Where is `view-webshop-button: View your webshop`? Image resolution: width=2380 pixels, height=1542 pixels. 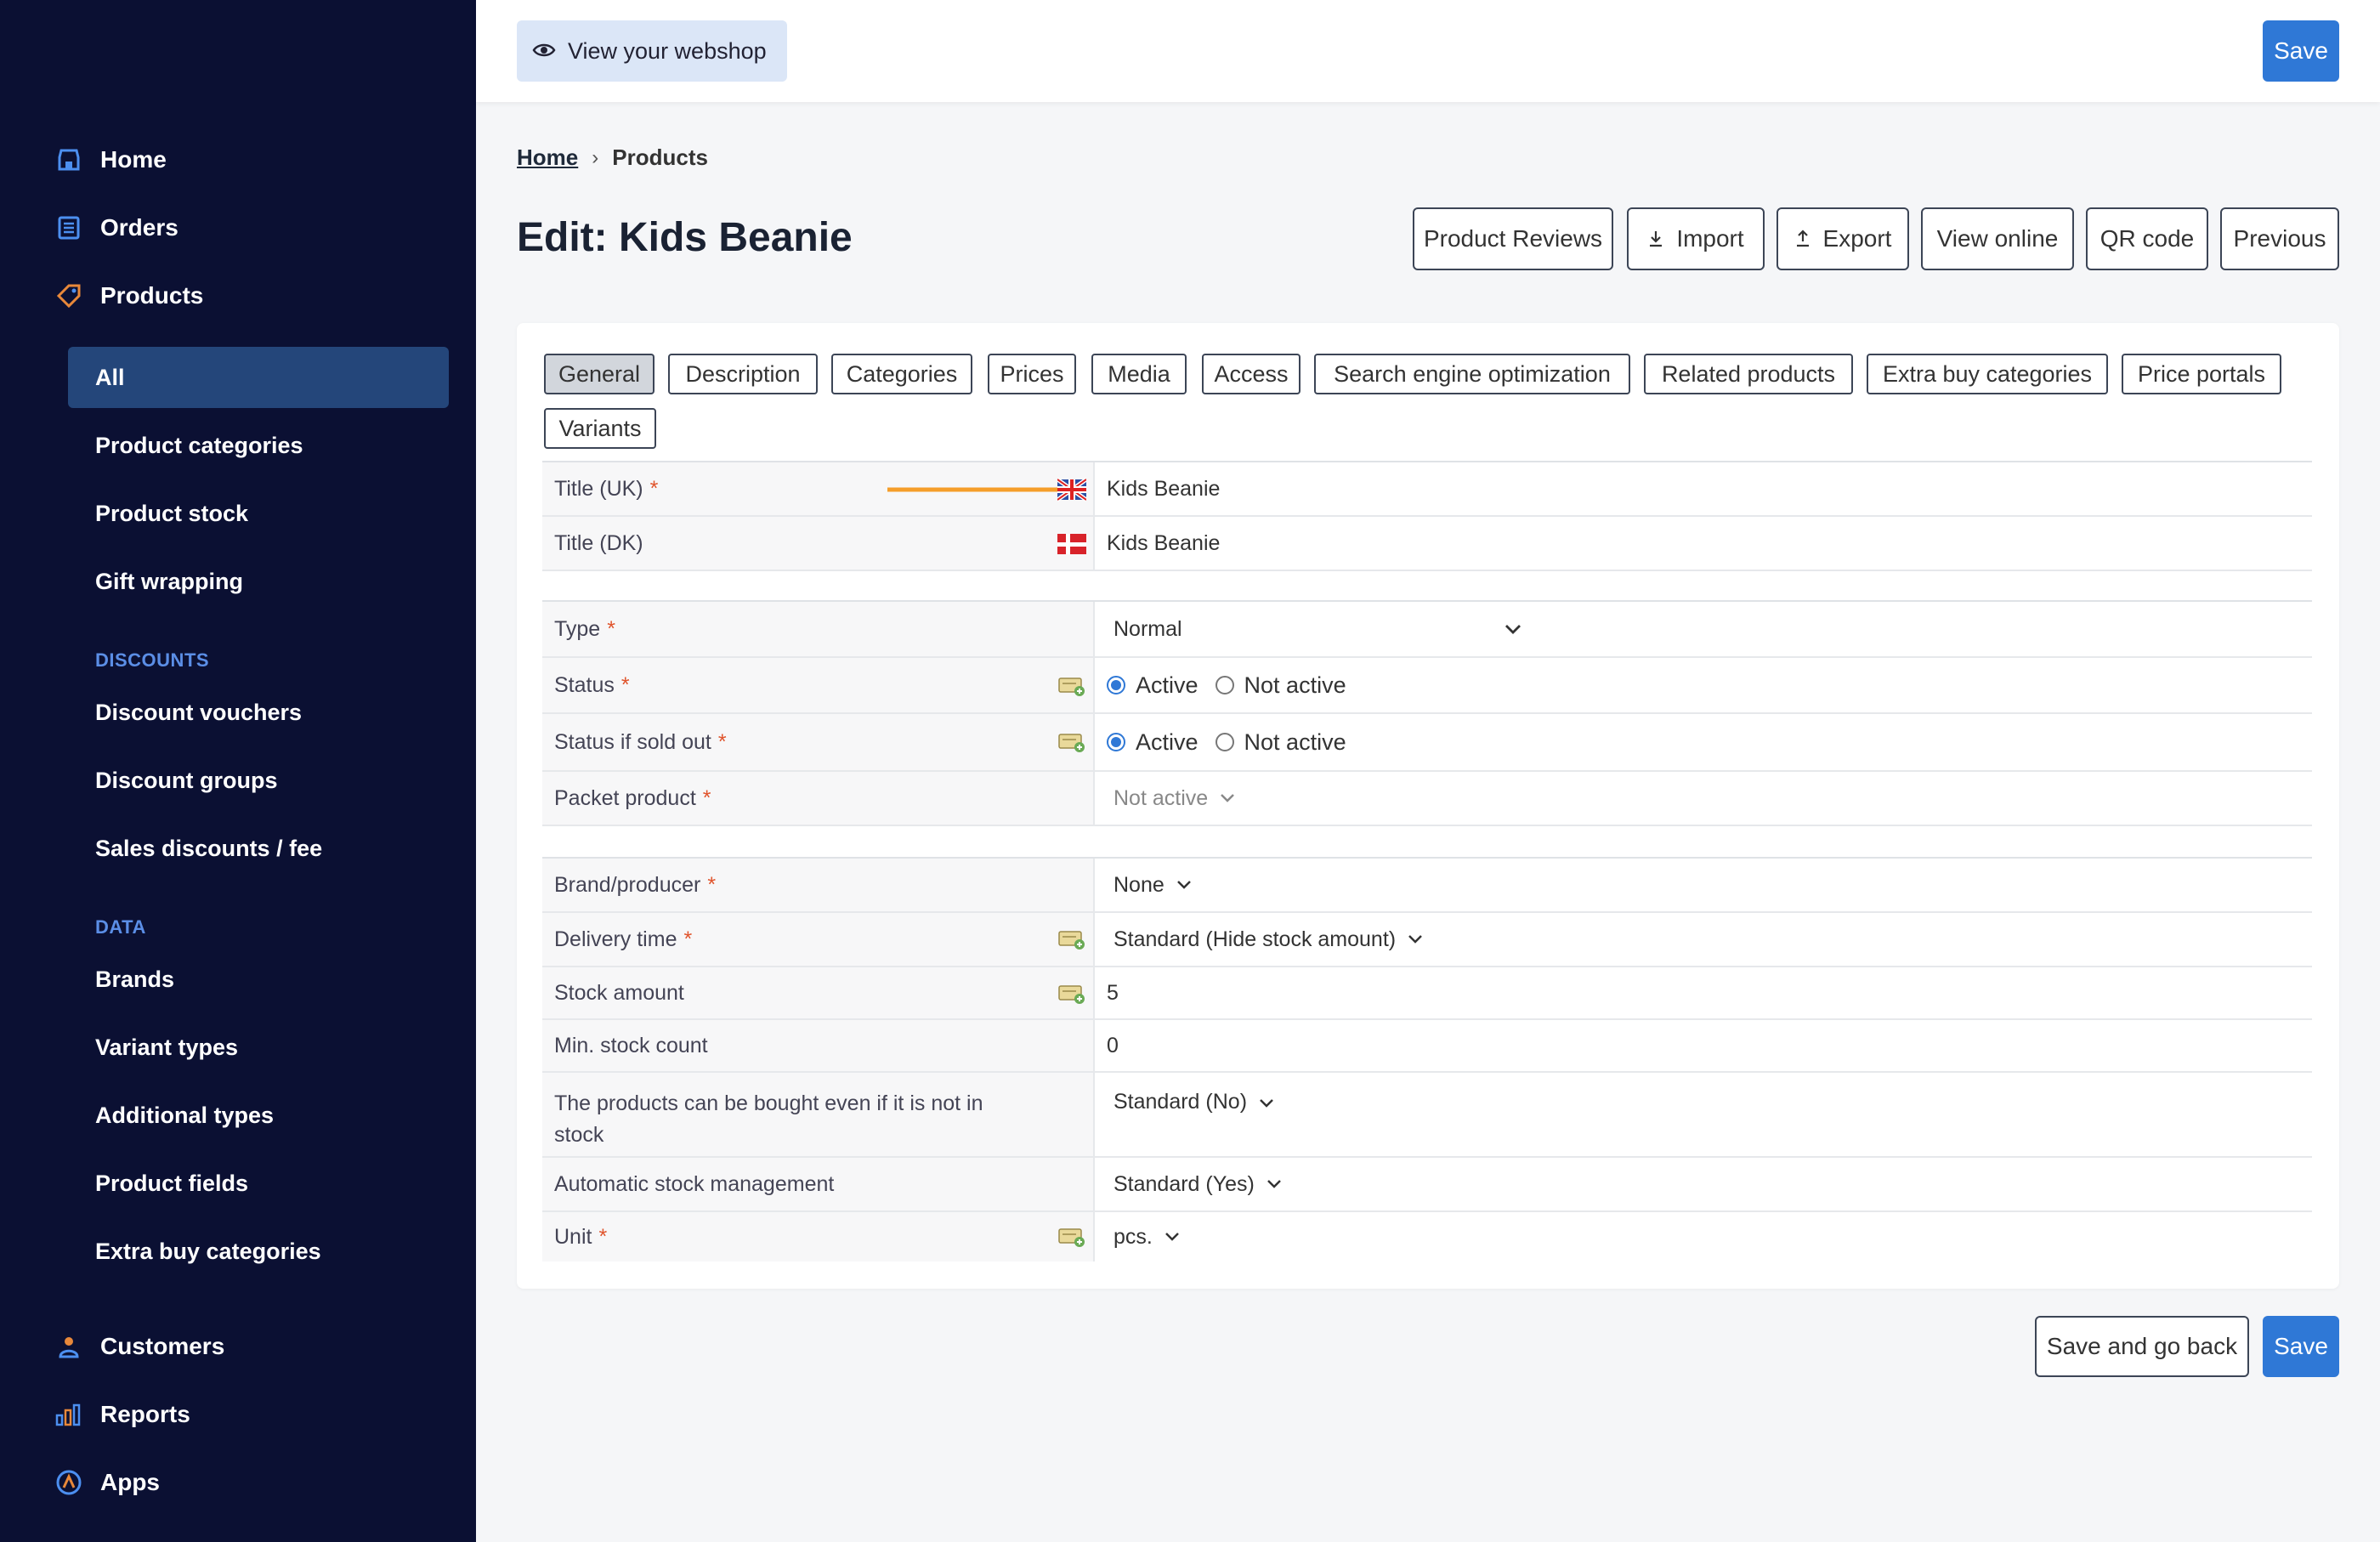
view-webshop-button: View your webshop is located at coordinates (652, 51).